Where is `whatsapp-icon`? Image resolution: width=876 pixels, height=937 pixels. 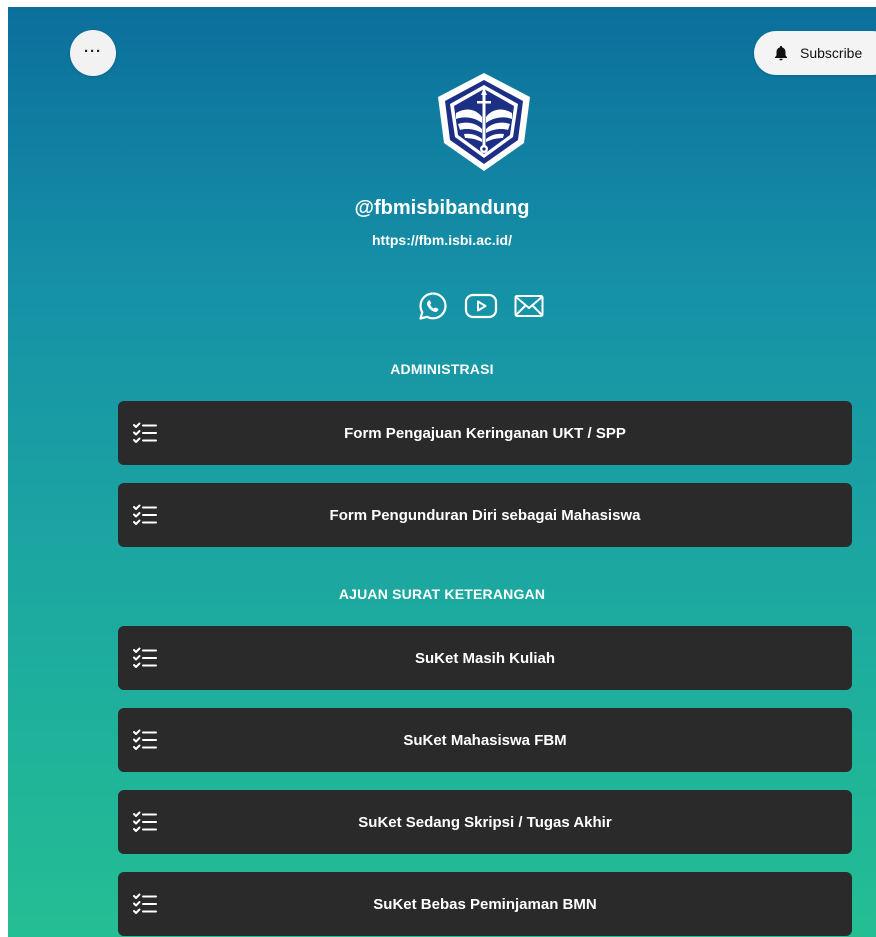
whatsapp-icon is located at coordinates (433, 306).